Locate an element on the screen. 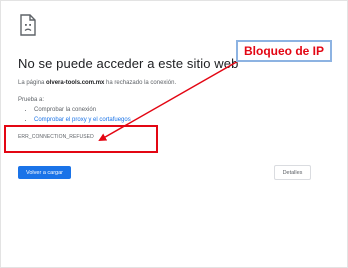 The image size is (348, 268). annotation-highlight-box is located at coordinates (81, 139).